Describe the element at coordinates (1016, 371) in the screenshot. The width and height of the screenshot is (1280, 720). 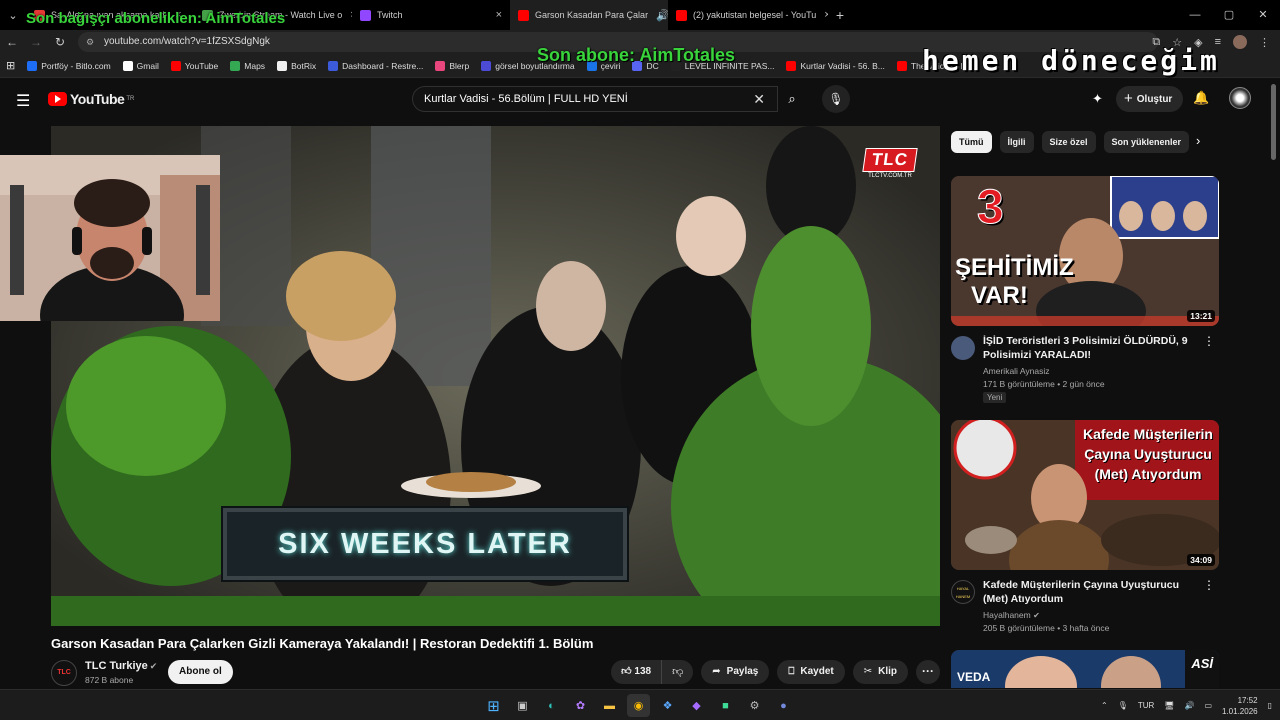
I see `recommended-channel: Amerikali Aynasiz` at that location.